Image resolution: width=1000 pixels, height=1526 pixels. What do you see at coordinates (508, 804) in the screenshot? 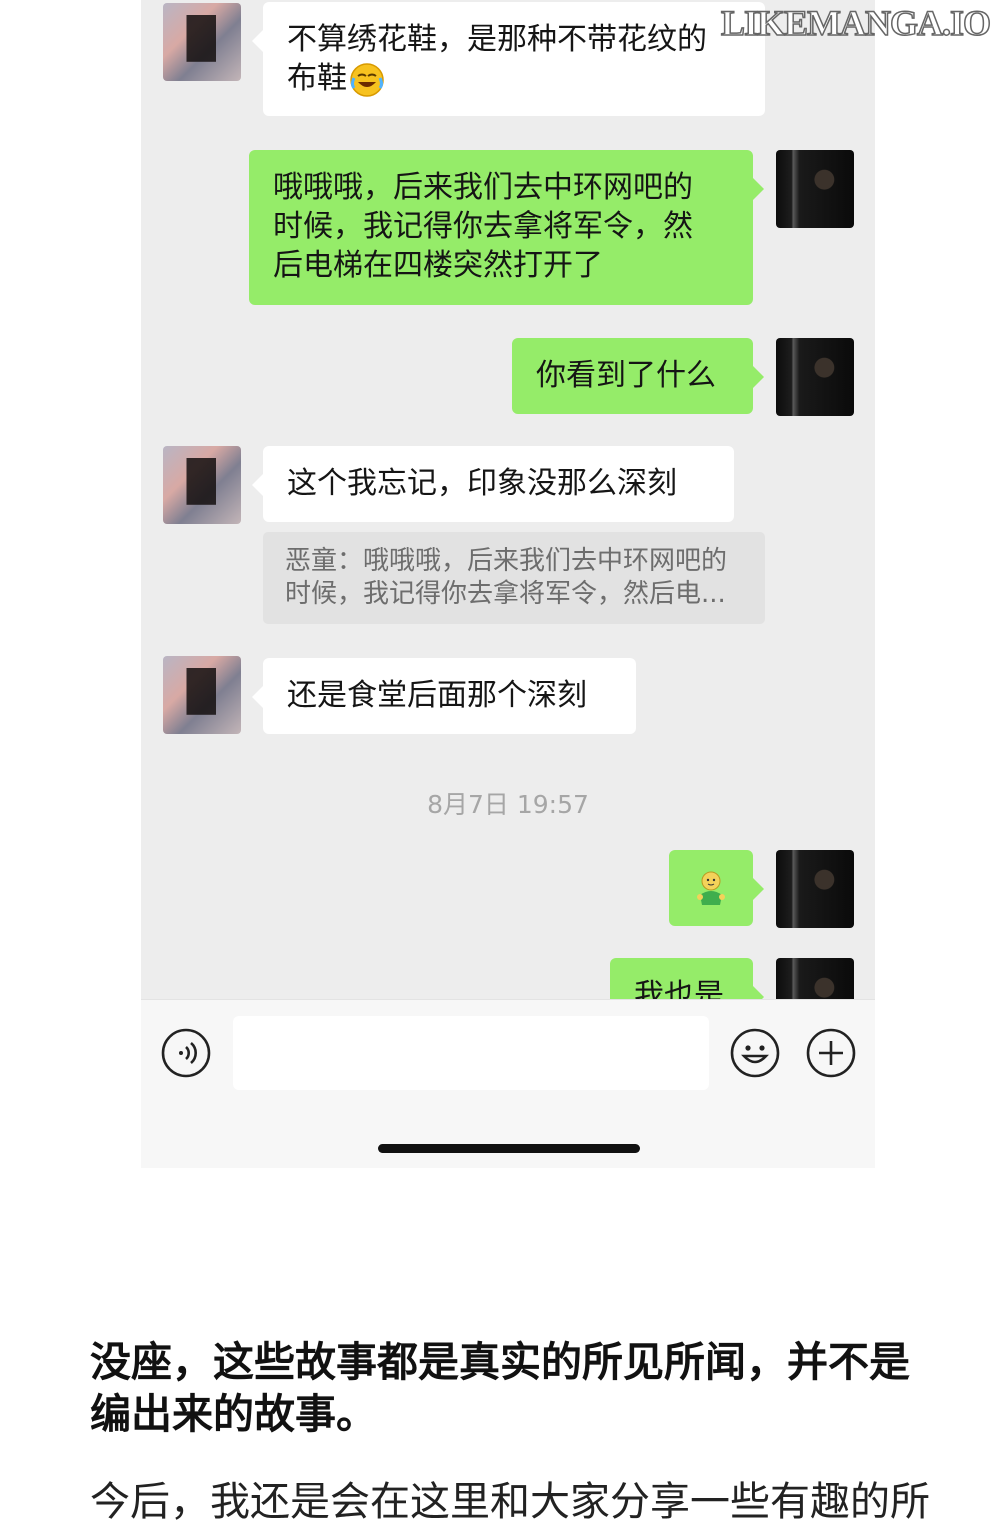
I see `message-timestamp: 8月7日 19:57` at bounding box center [508, 804].